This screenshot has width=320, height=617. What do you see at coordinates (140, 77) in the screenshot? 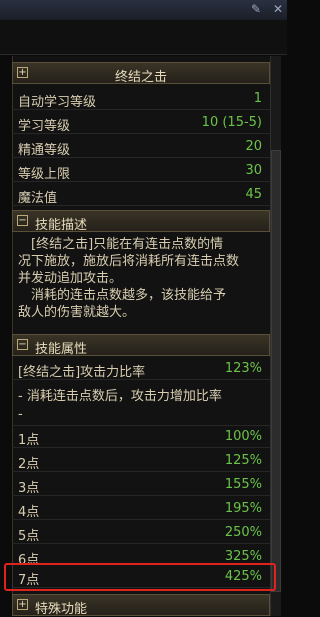
I see `skill-name: 终结之击` at bounding box center [140, 77].